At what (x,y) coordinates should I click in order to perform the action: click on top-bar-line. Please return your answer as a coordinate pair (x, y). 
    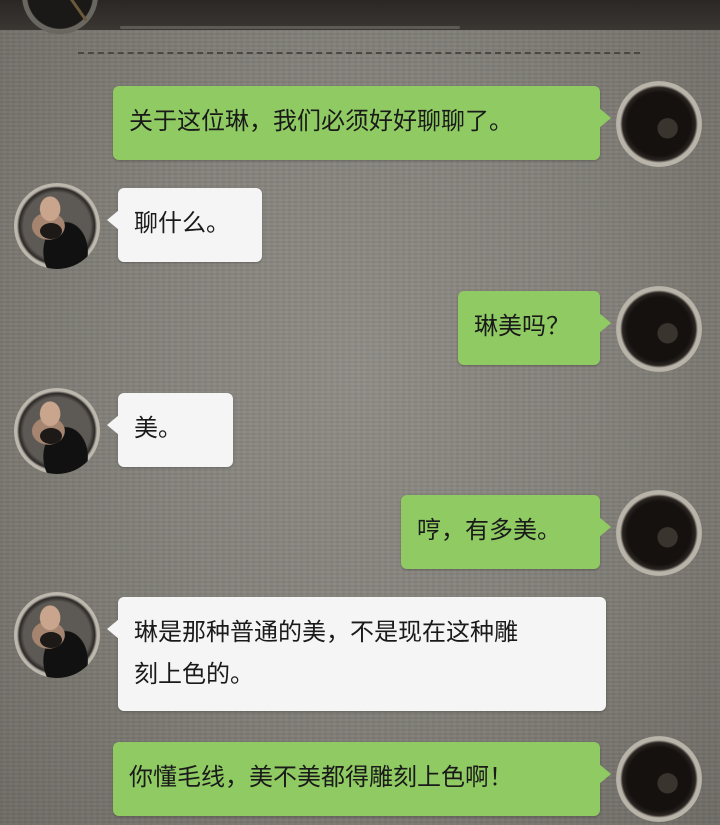
    Looking at the image, I should click on (290, 27).